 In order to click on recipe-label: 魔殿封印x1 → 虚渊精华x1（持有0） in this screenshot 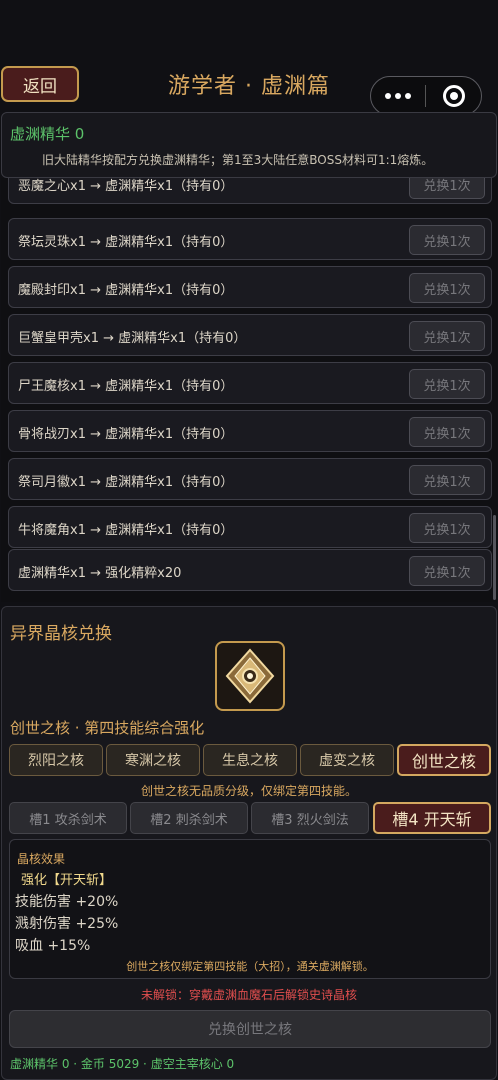, I will do `click(126, 290)`.